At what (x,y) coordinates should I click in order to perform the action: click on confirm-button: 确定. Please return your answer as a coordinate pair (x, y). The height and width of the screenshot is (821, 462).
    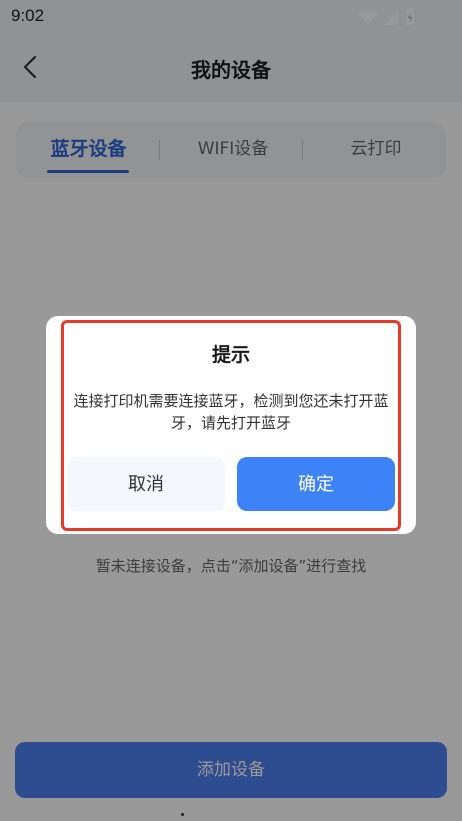
    Looking at the image, I should click on (316, 484).